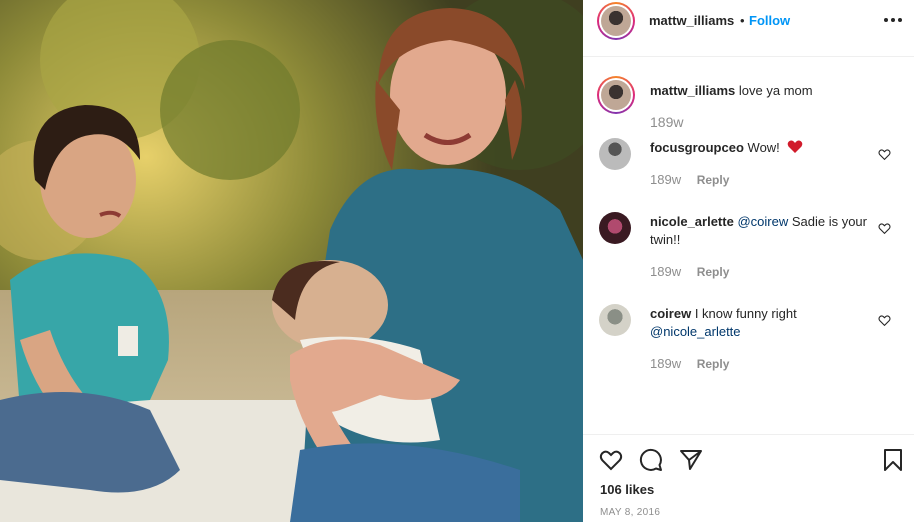  What do you see at coordinates (697, 147) in the screenshot?
I see `comment-username: focusgroupceo` at bounding box center [697, 147].